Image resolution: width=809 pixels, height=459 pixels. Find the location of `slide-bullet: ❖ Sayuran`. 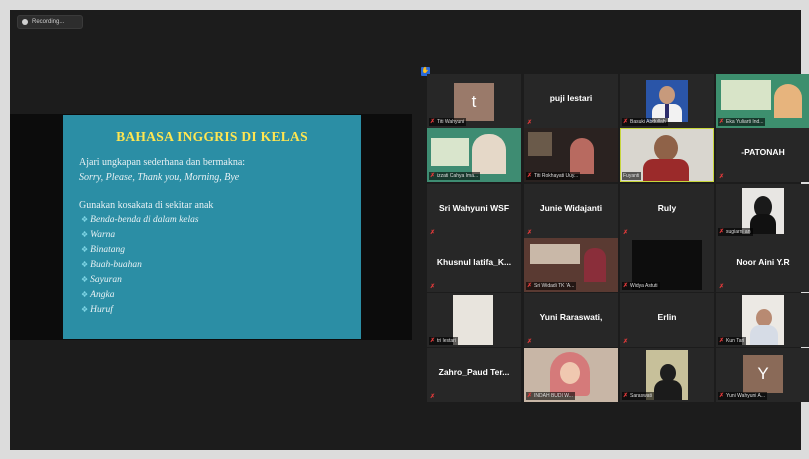

slide-bullet: ❖ Sayuran is located at coordinates (101, 280).